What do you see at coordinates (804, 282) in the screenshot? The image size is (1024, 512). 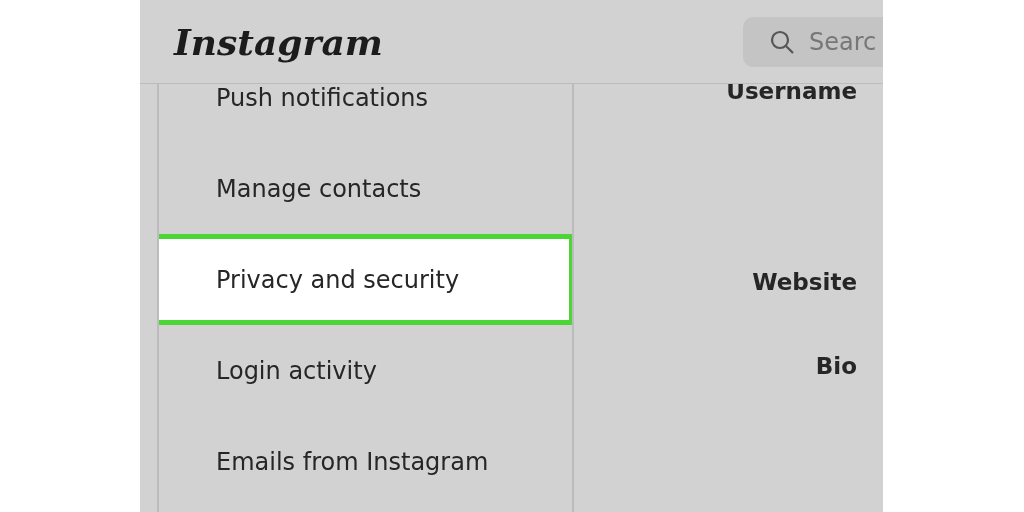 I see `field-label: Website` at bounding box center [804, 282].